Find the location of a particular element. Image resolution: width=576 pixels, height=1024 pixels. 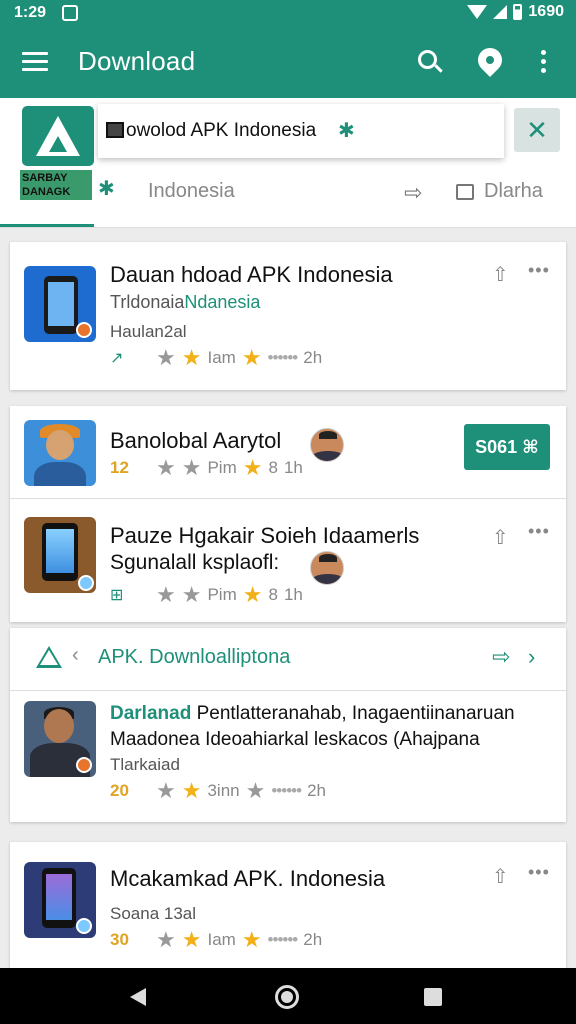

status-bar: 1:29 1690 is located at coordinates (288, 14).